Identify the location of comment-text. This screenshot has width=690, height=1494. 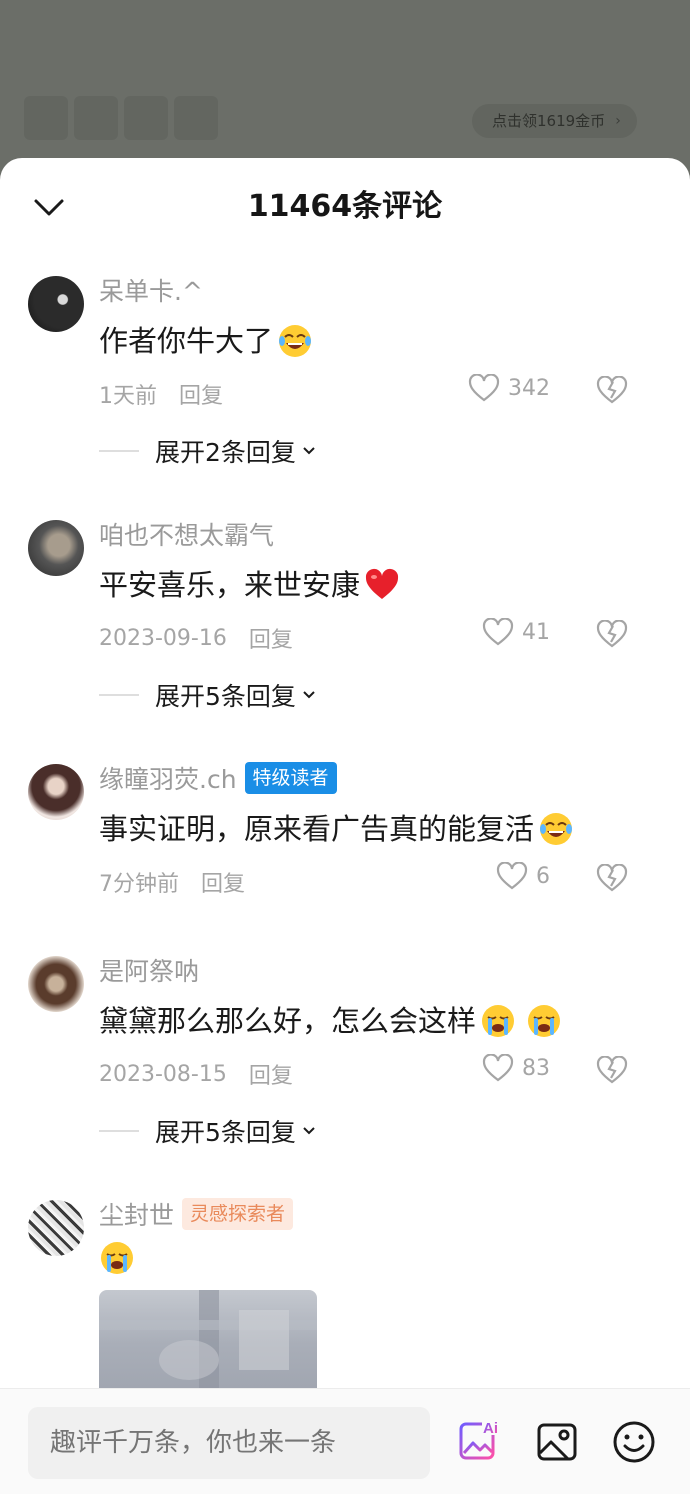
(378, 1258).